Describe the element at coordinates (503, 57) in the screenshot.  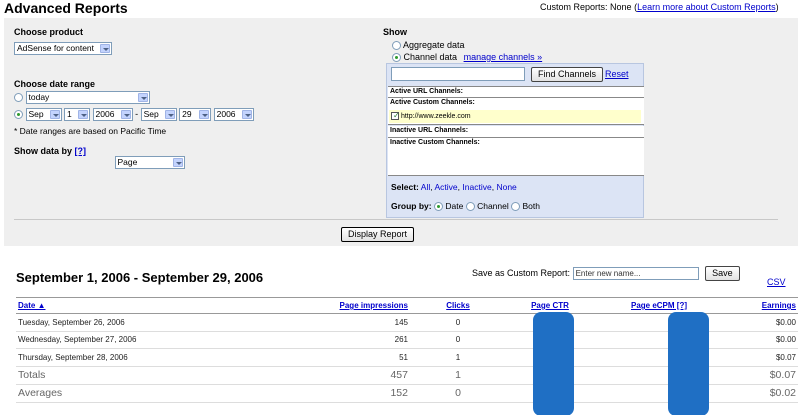
I see `manage-channels-link: manage channels »` at that location.